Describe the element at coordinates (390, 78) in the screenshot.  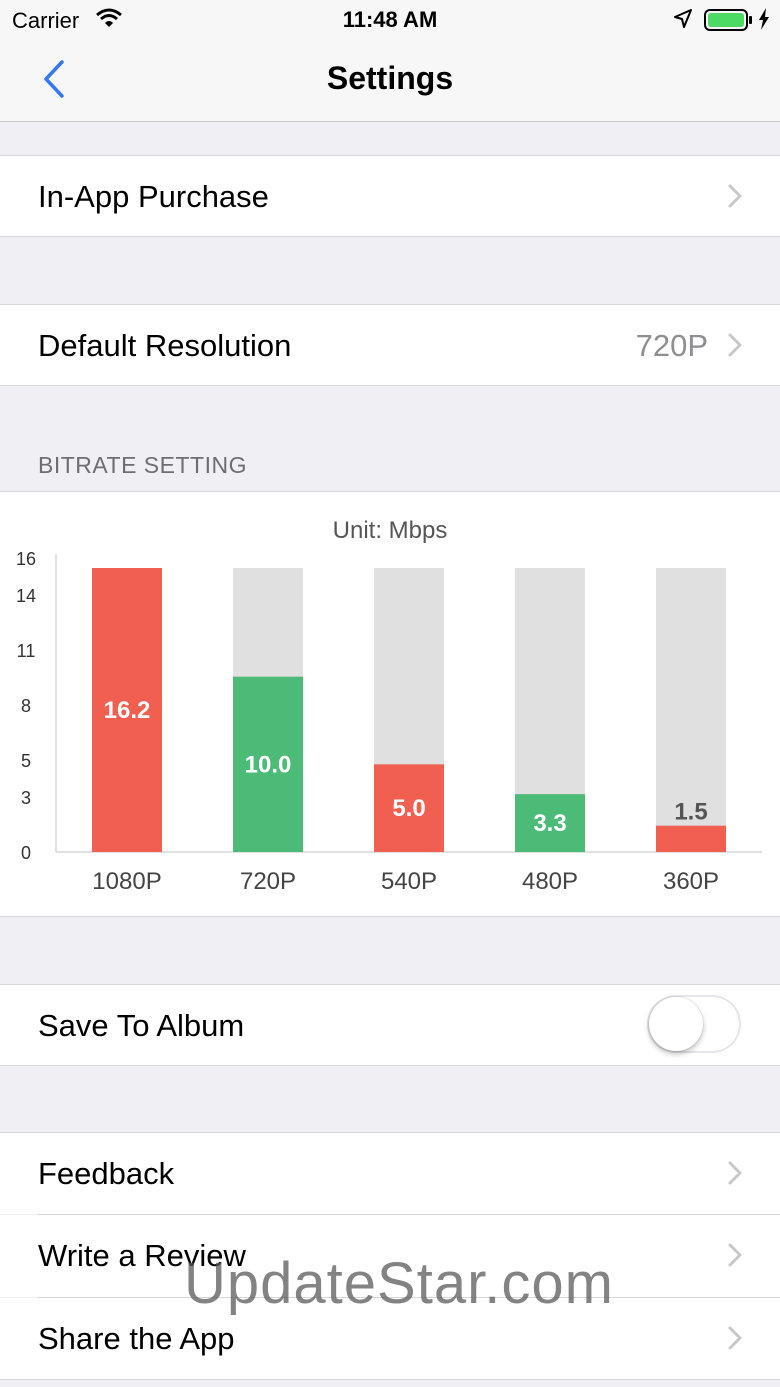
I see `page-title: Settings` at that location.